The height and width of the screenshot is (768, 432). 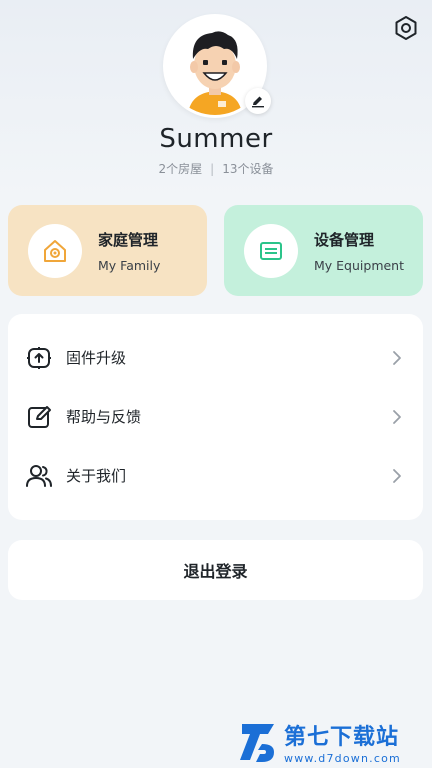 What do you see at coordinates (215, 357) in the screenshot?
I see `menu-item-firmware-upgrade: 固件升级` at bounding box center [215, 357].